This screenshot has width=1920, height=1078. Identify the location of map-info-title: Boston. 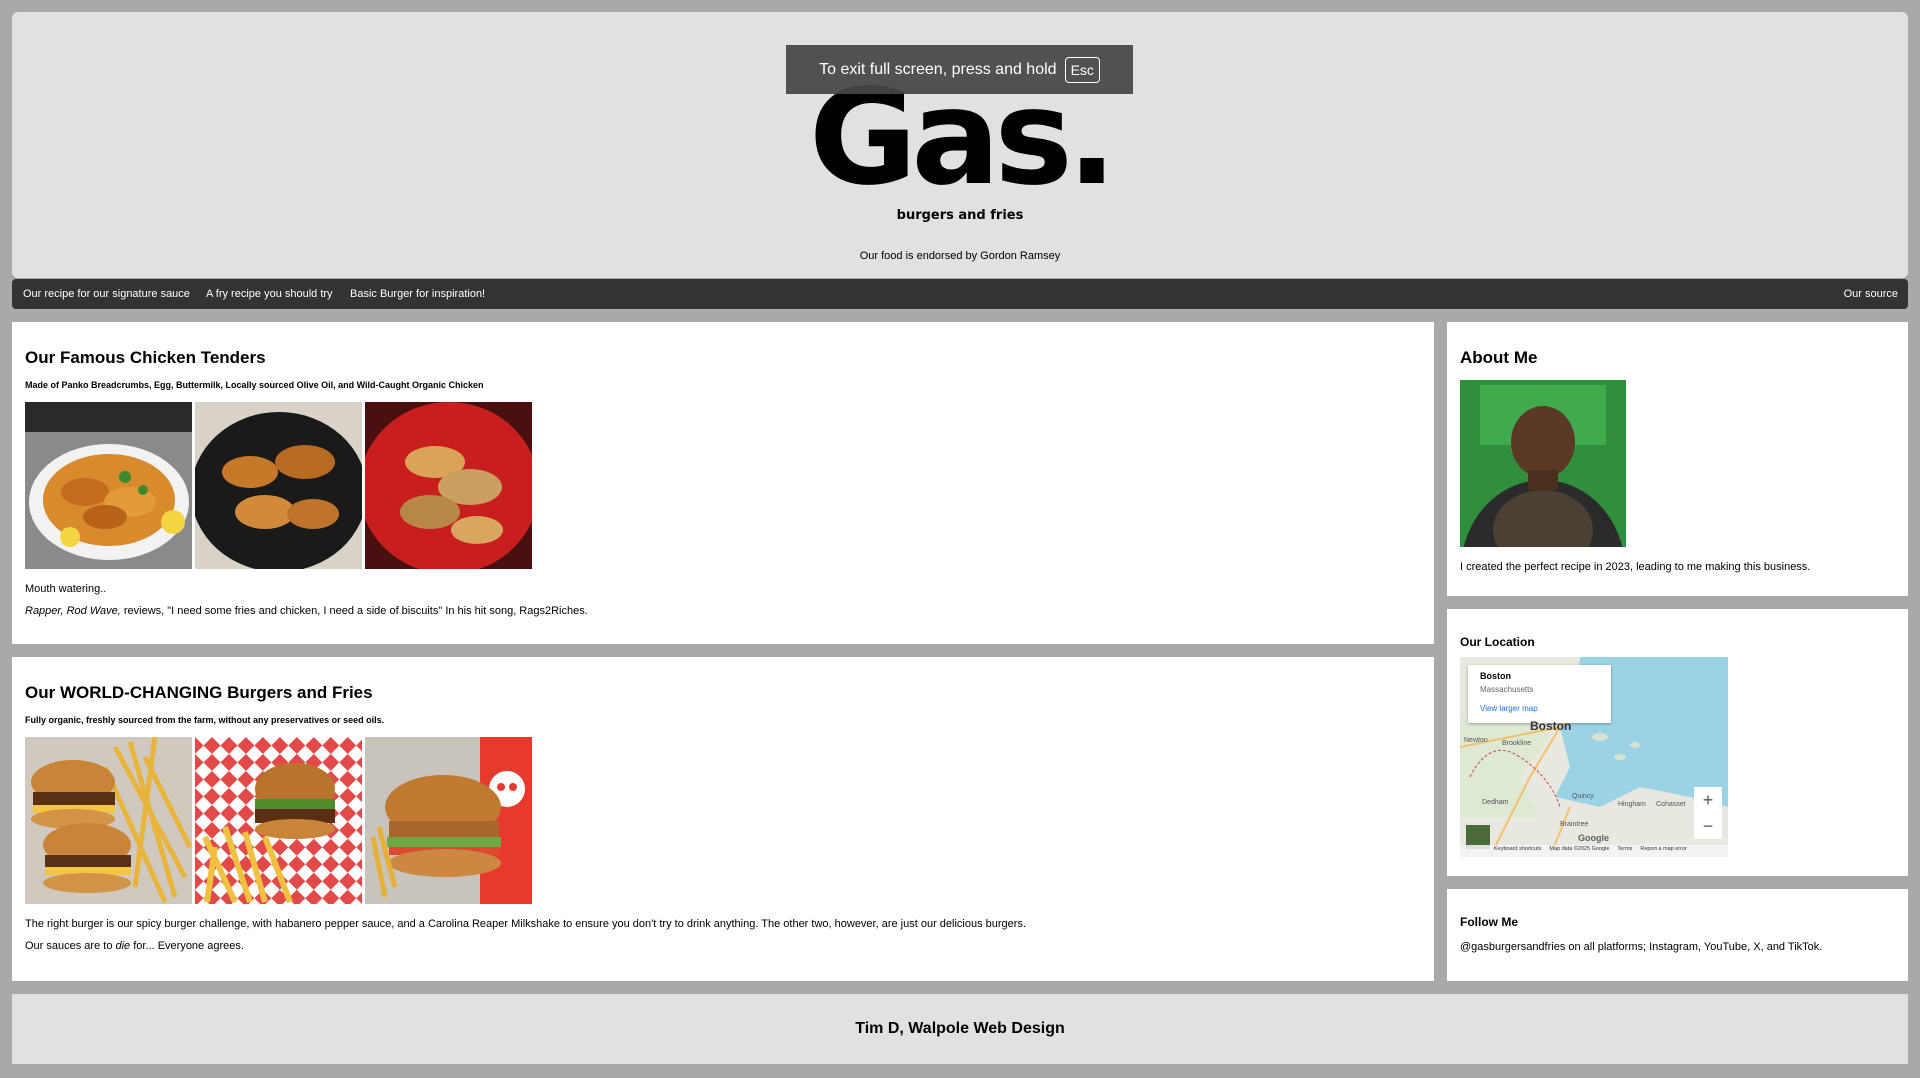
(1495, 676).